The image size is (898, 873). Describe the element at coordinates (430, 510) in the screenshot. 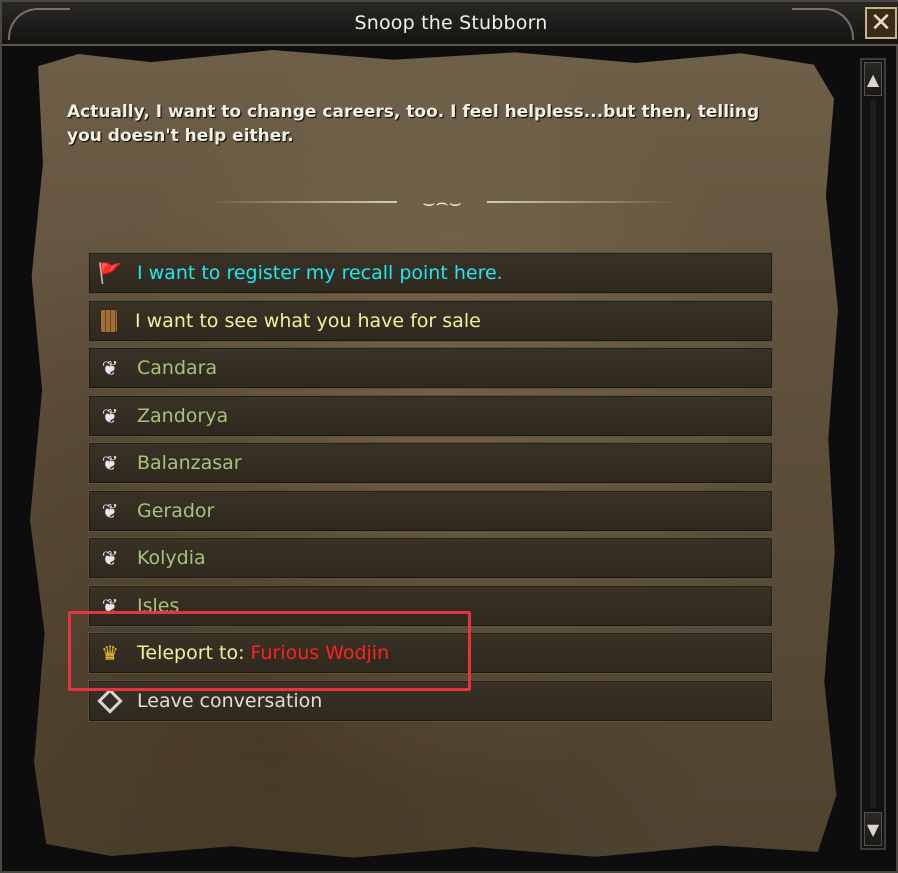

I see `option-teleport-gerador: ❦ Gerador` at that location.